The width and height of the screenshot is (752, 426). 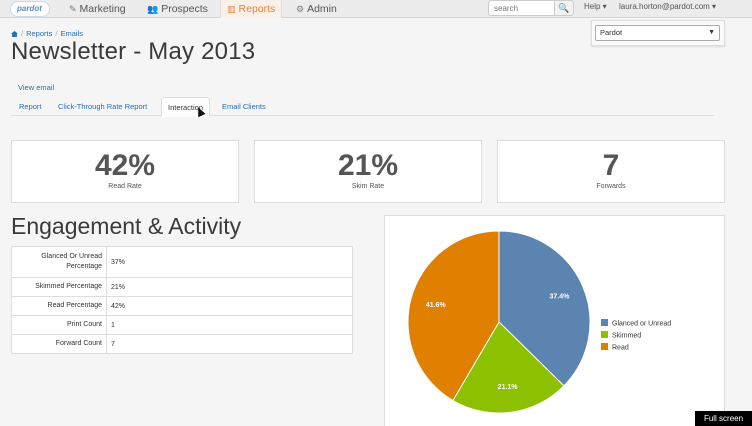 What do you see at coordinates (626, 336) in the screenshot?
I see `legend-label: Skimmed` at bounding box center [626, 336].